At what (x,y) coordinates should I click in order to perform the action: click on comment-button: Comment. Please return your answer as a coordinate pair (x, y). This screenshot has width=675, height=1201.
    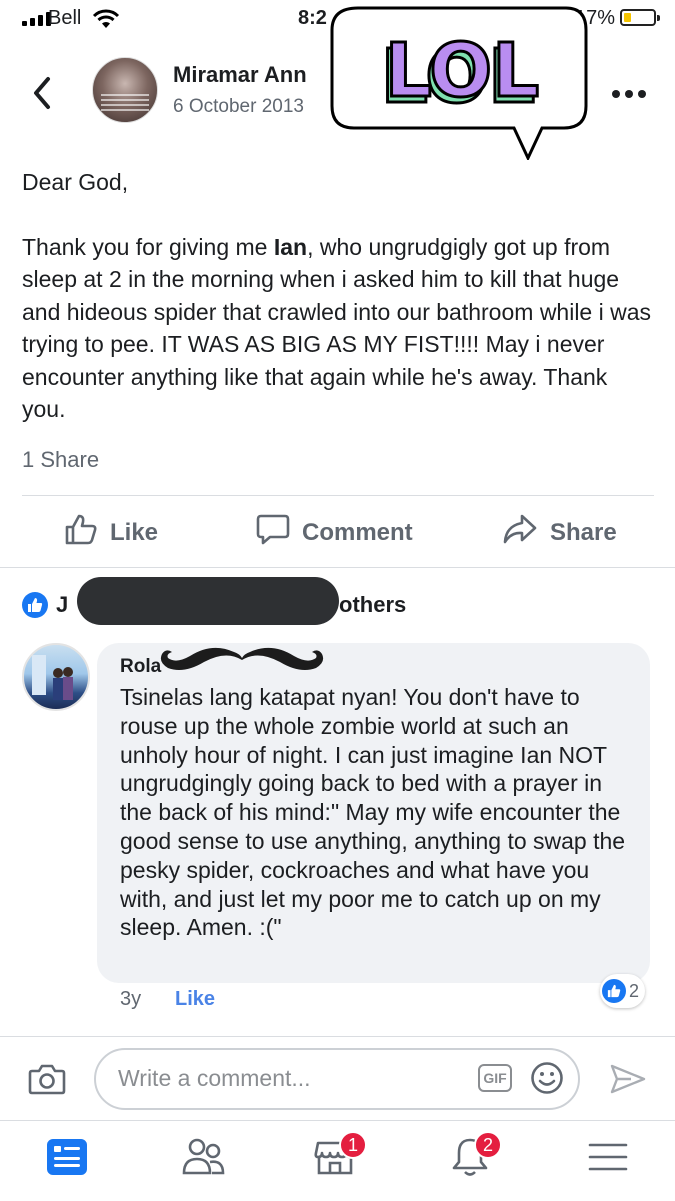
    Looking at the image, I should click on (334, 532).